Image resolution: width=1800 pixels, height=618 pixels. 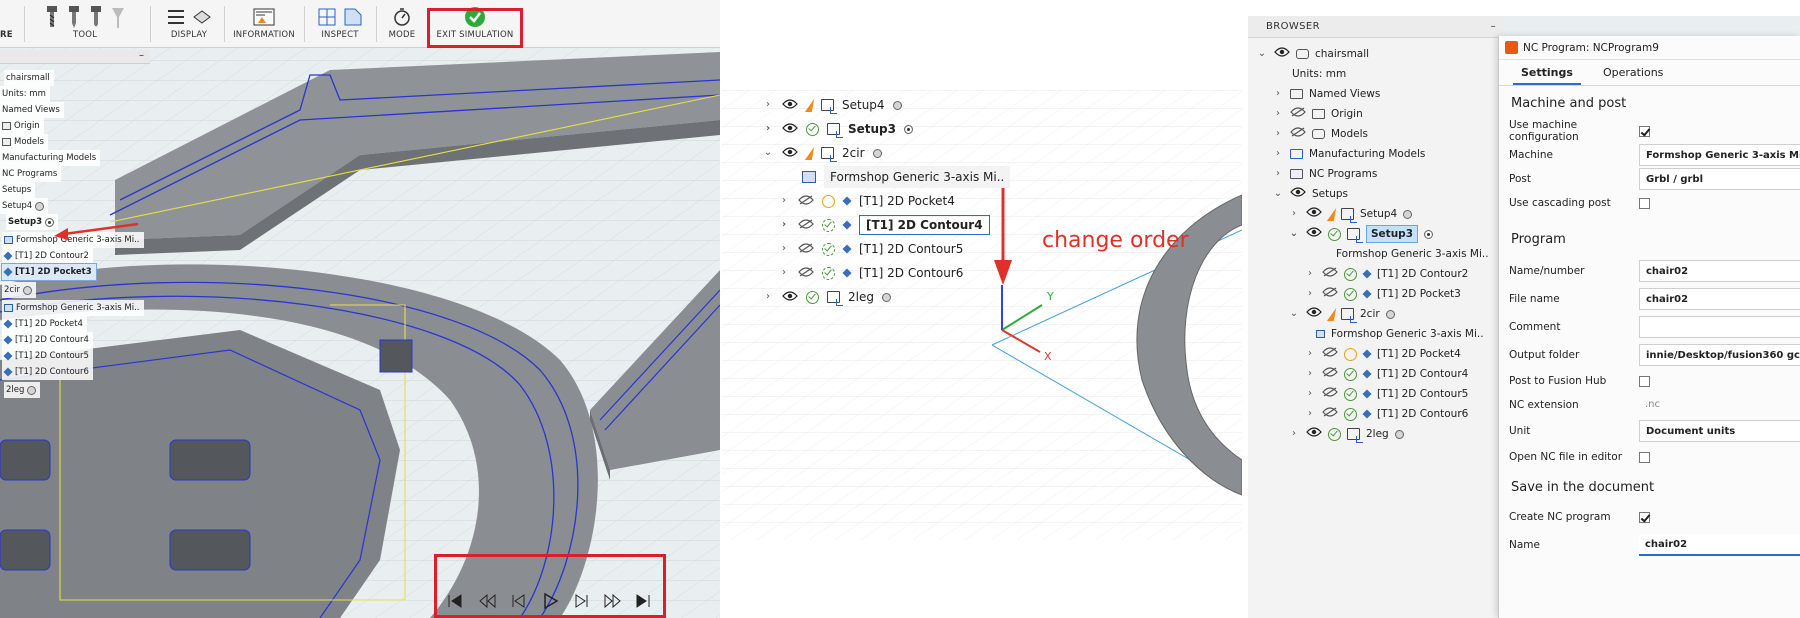 What do you see at coordinates (1350, 214) in the screenshot?
I see `browser-tree-item: › Setup4` at bounding box center [1350, 214].